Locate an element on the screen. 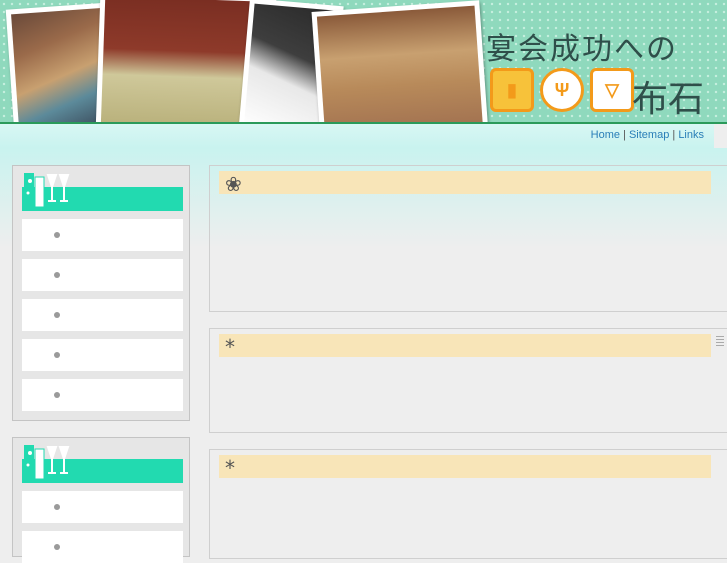 The height and width of the screenshot is (563, 727). top-nav: Home | Sitemap | Links is located at coordinates (357, 136).